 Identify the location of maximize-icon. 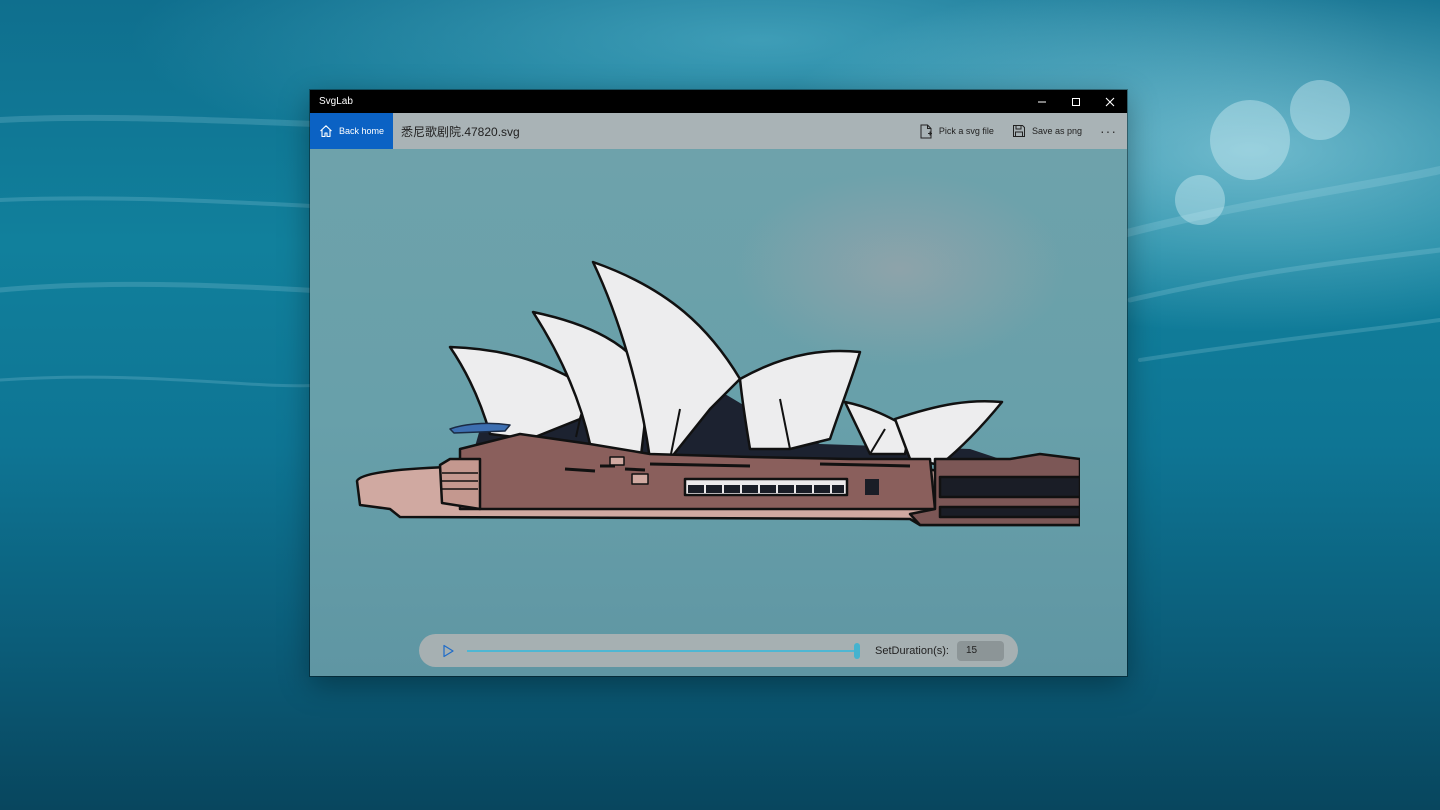
(1076, 101).